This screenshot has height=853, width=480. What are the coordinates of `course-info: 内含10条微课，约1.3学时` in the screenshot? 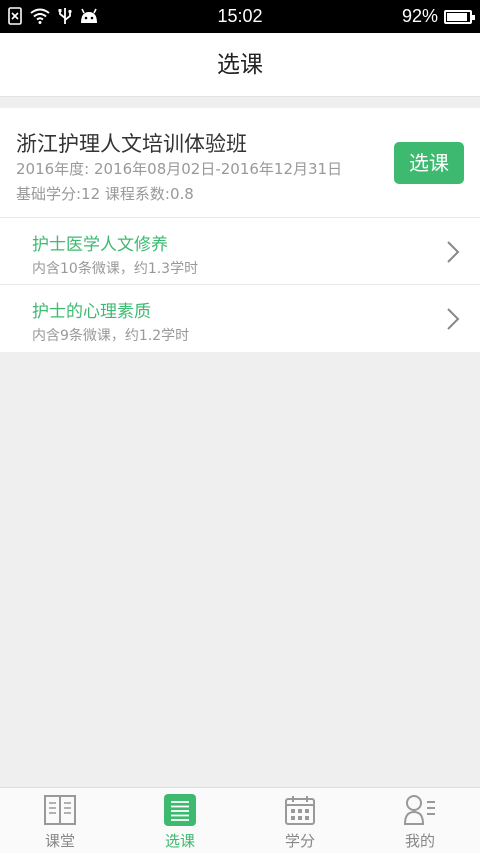 It's located at (115, 269).